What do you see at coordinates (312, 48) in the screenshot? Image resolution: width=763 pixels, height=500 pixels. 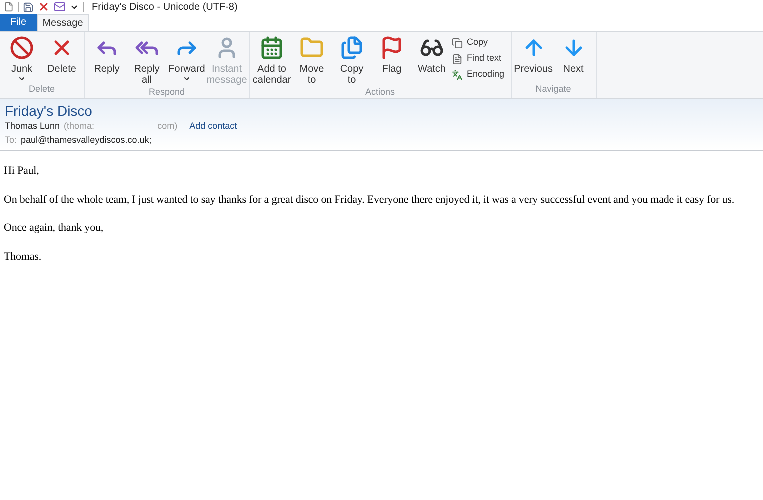 I see `folder-icon` at bounding box center [312, 48].